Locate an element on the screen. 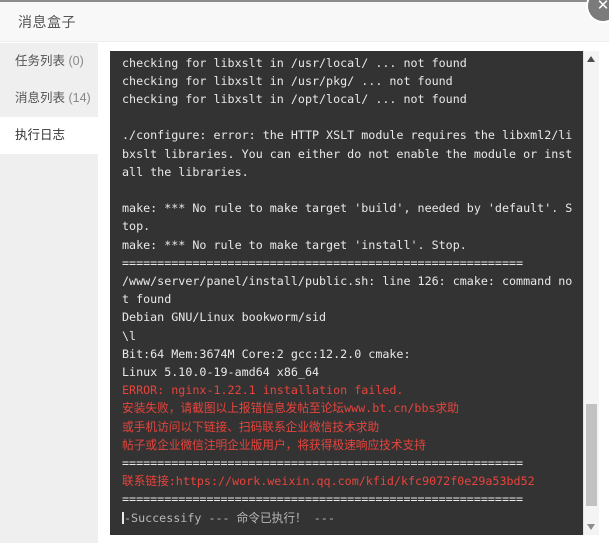 The width and height of the screenshot is (609, 543). sidebar-item-execution-log: 执行日志 is located at coordinates (49, 135).